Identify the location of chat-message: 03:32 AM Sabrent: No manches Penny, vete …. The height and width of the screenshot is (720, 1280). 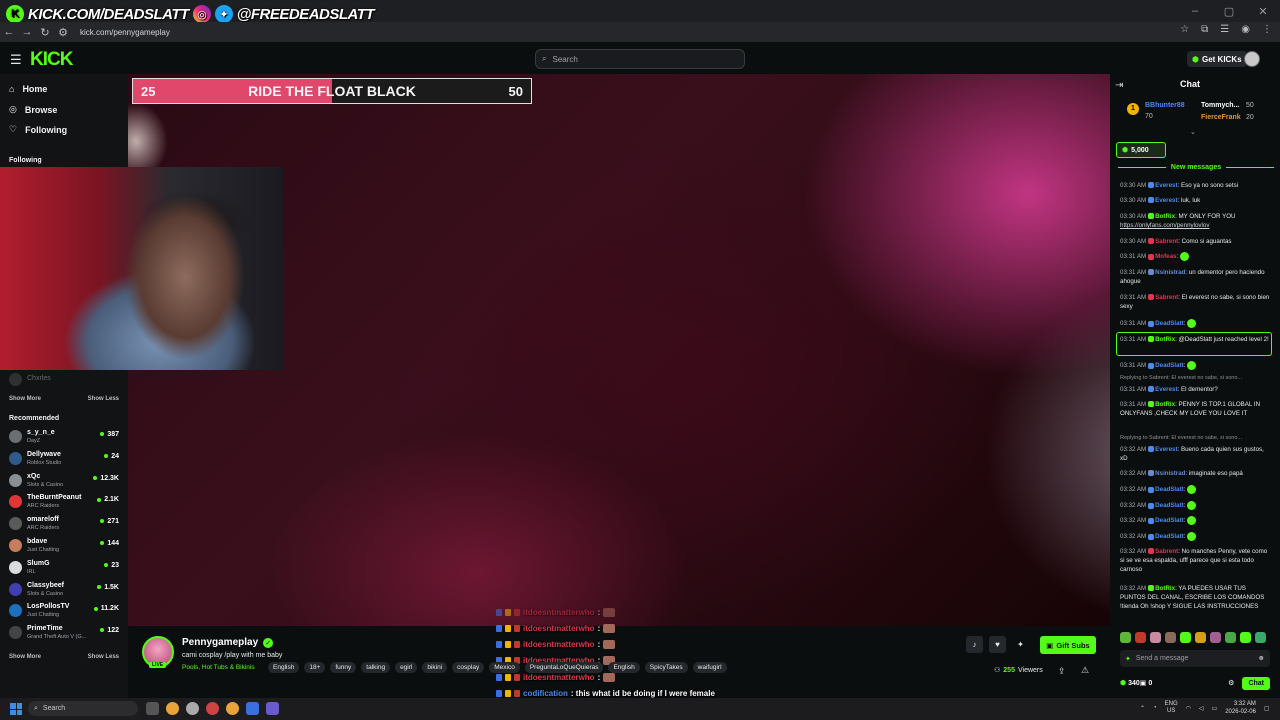
(1196, 560).